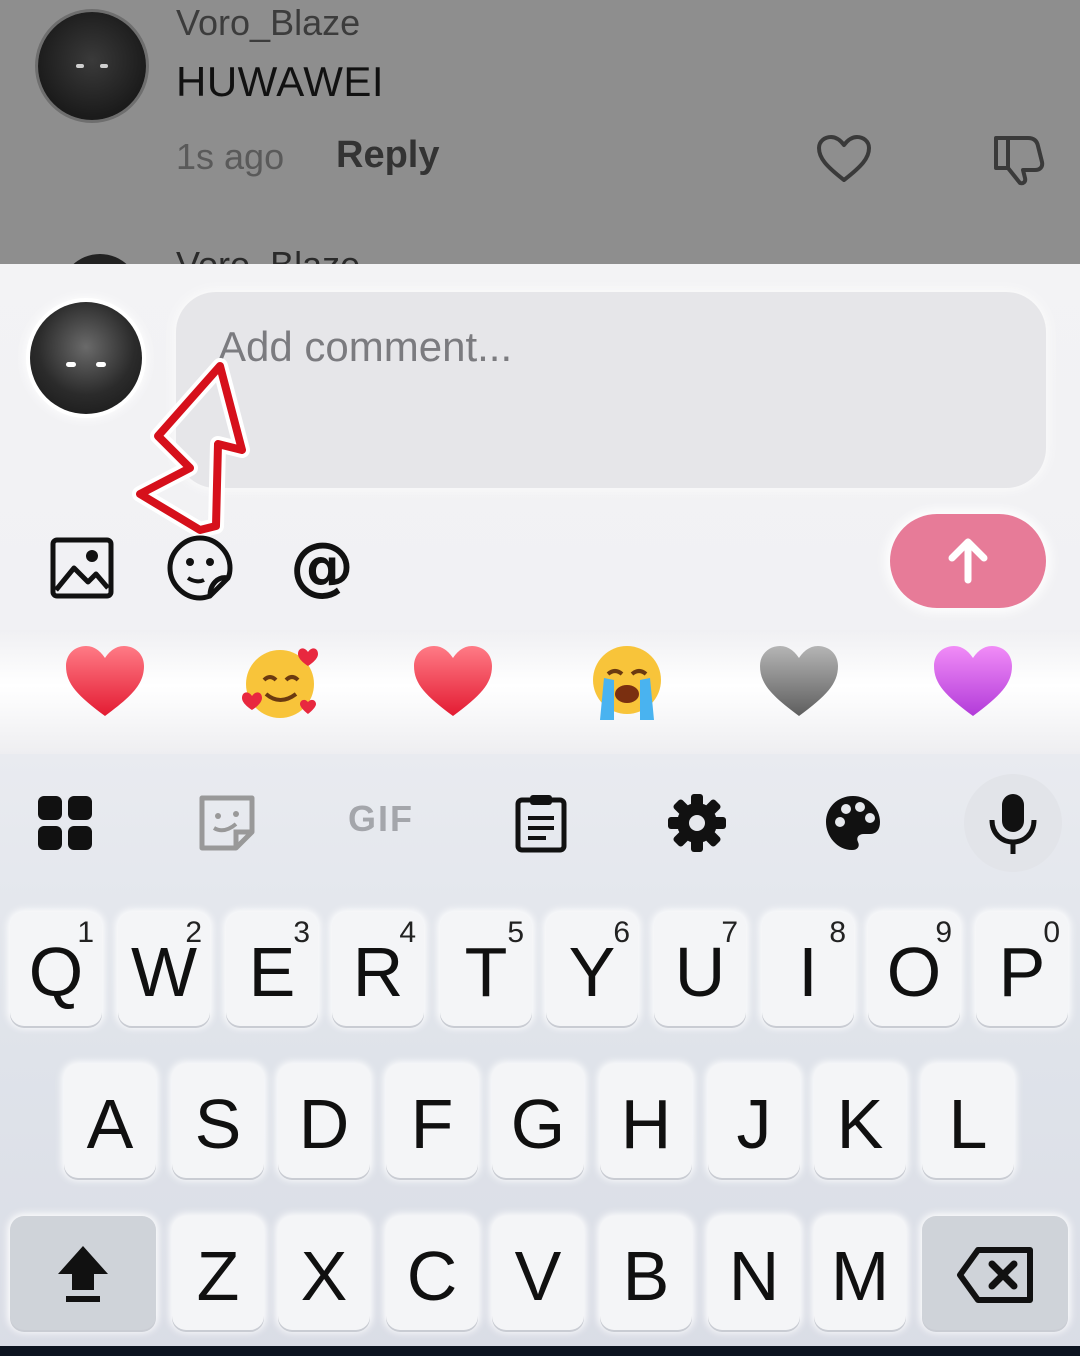 The image size is (1080, 1356). What do you see at coordinates (92, 66) in the screenshot?
I see `commenter-avatar` at bounding box center [92, 66].